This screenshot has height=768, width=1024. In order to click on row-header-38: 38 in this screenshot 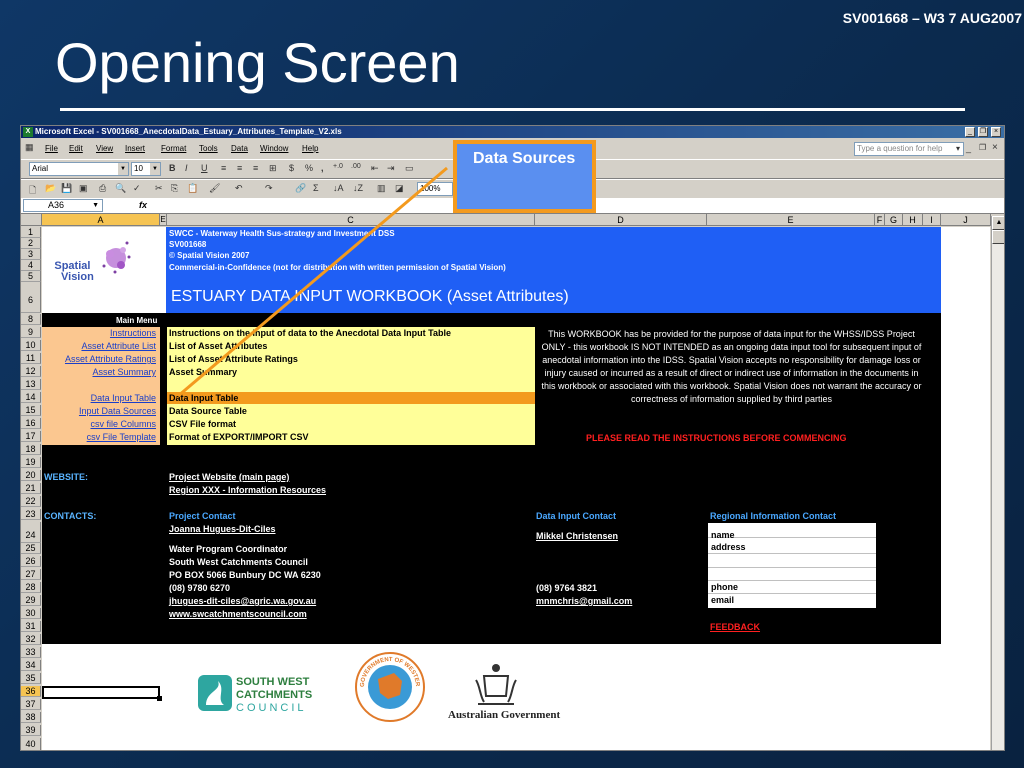, I will do `click(31, 717)`.